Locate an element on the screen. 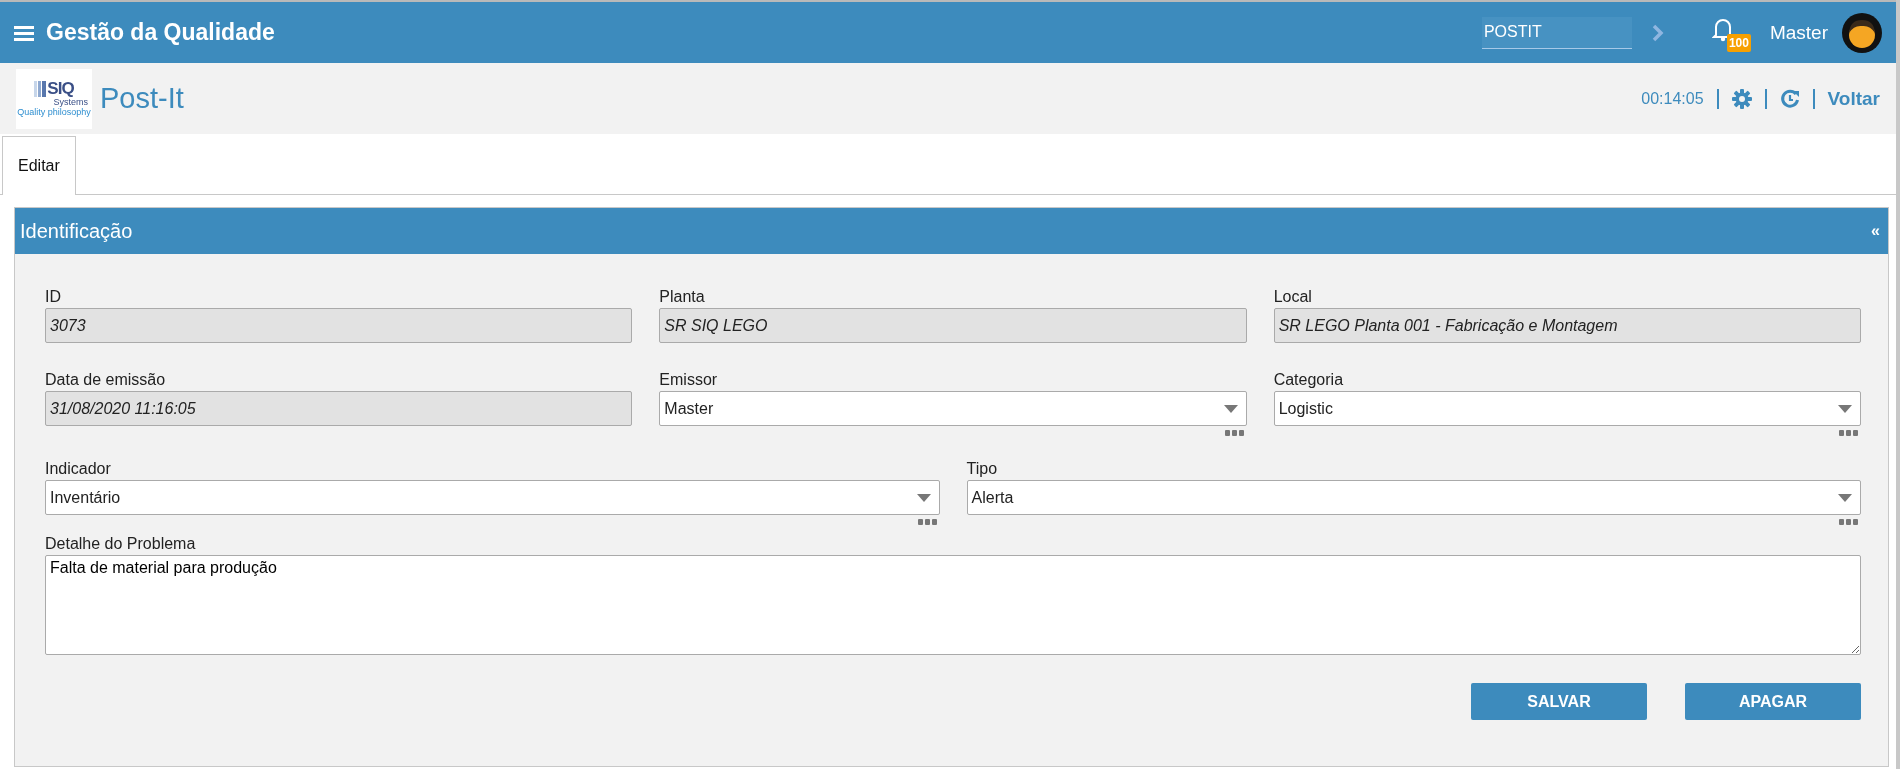  menu-icon is located at coordinates (24, 32).